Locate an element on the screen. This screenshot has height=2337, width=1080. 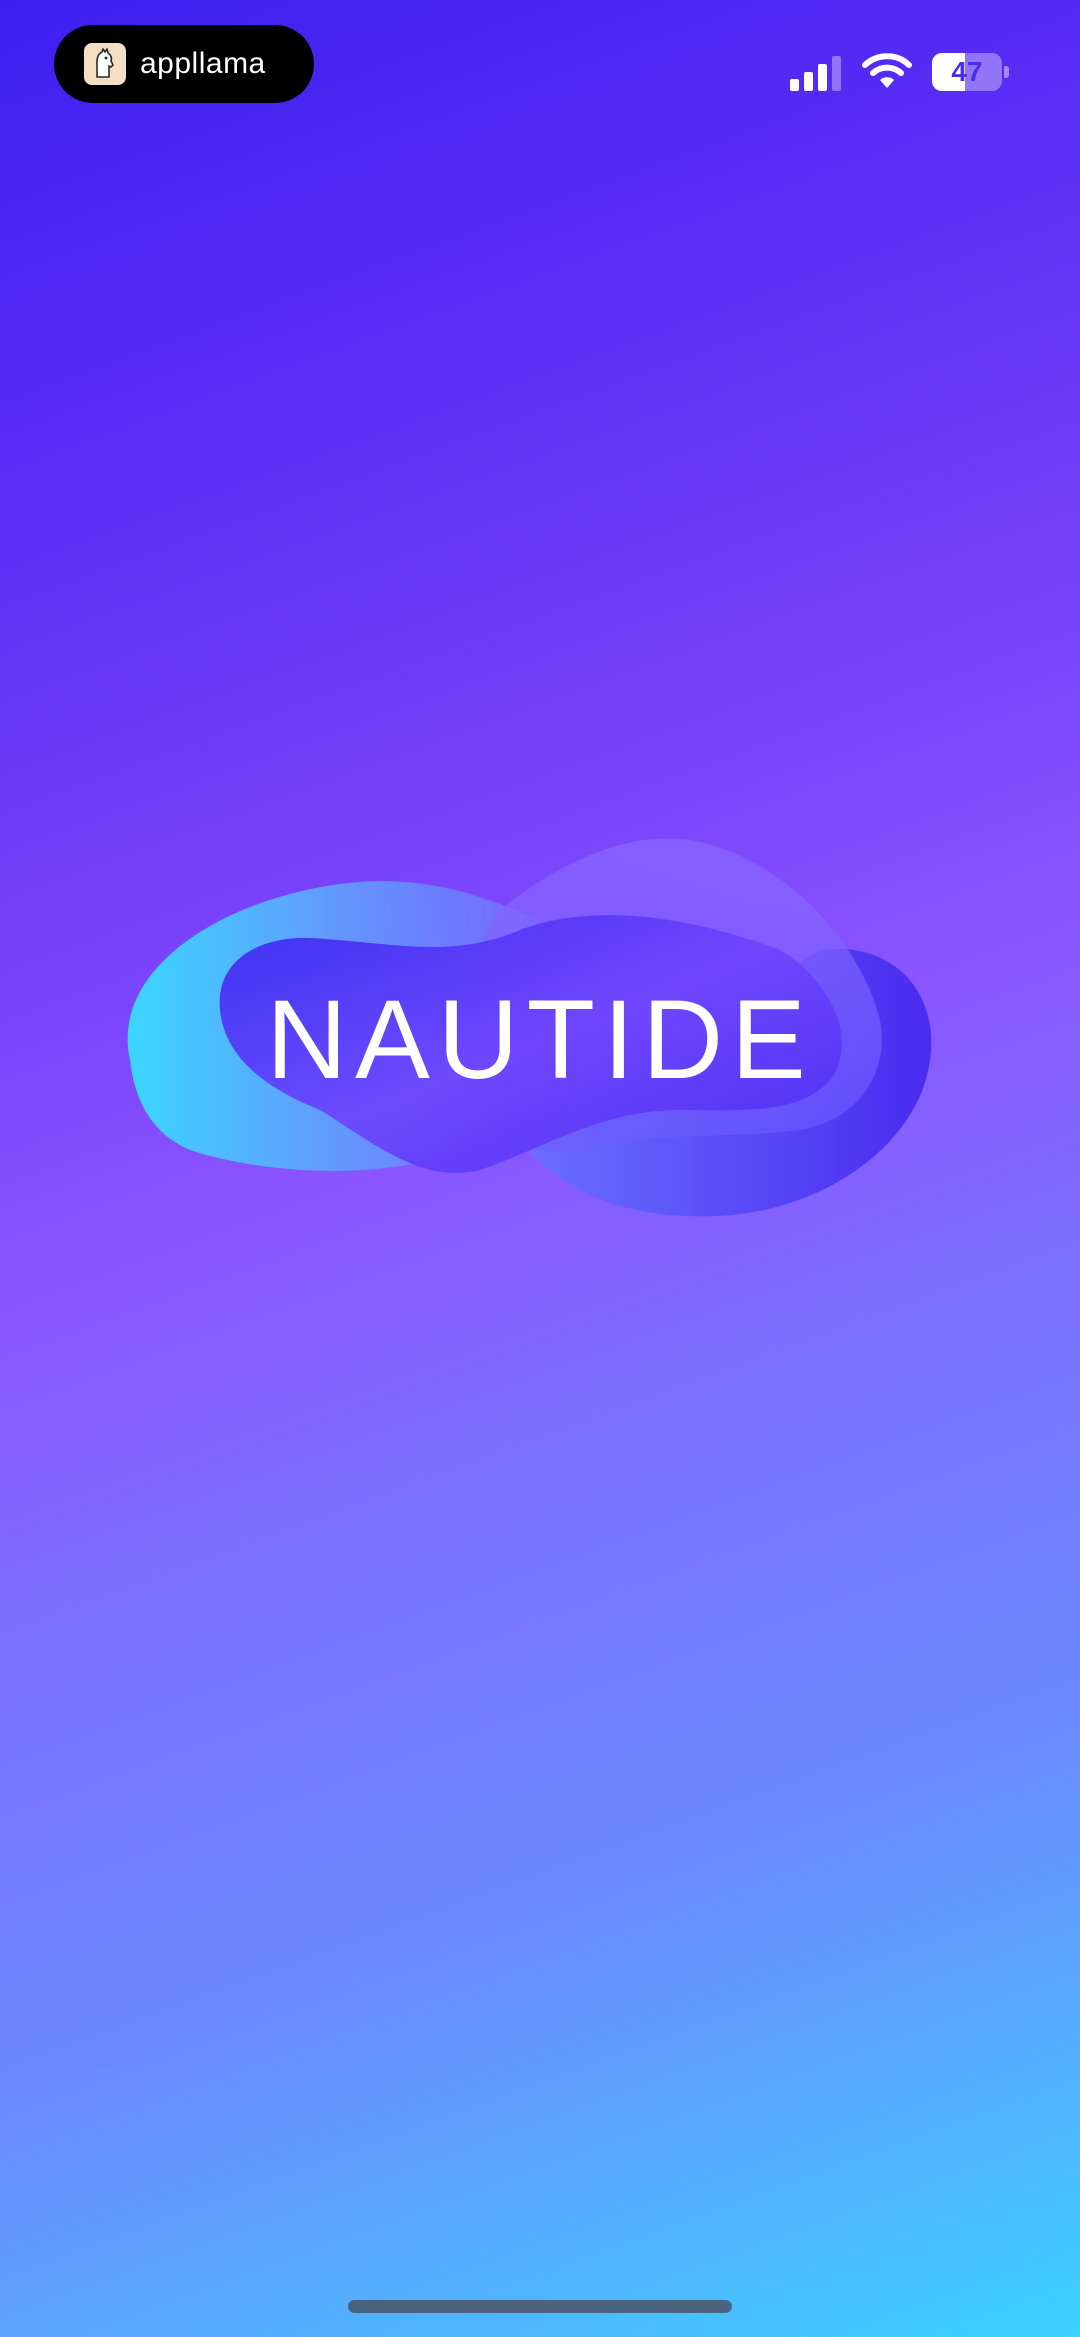
app-badge-label: appllama is located at coordinates (203, 63).